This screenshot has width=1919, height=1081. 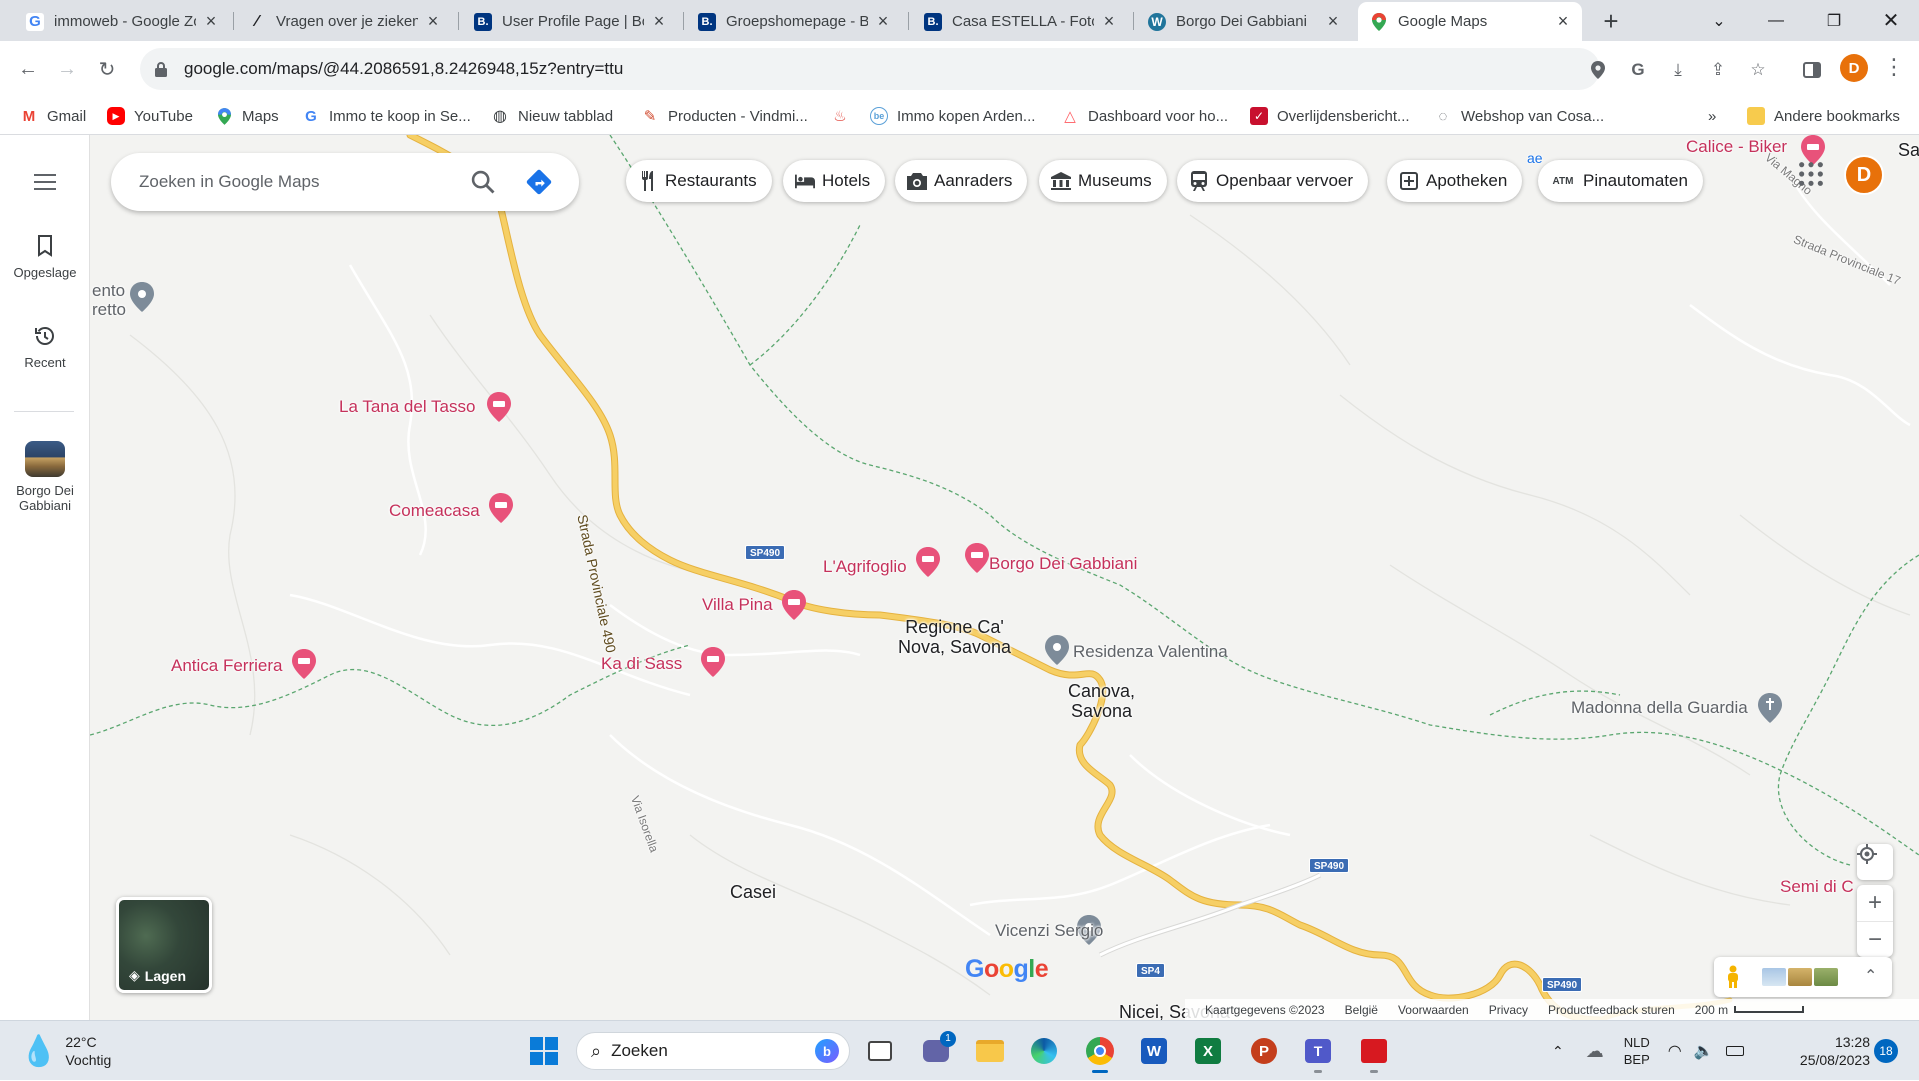 I want to click on recent-place-borgo: Borgo Dei Gabbiani, so click(x=45, y=477).